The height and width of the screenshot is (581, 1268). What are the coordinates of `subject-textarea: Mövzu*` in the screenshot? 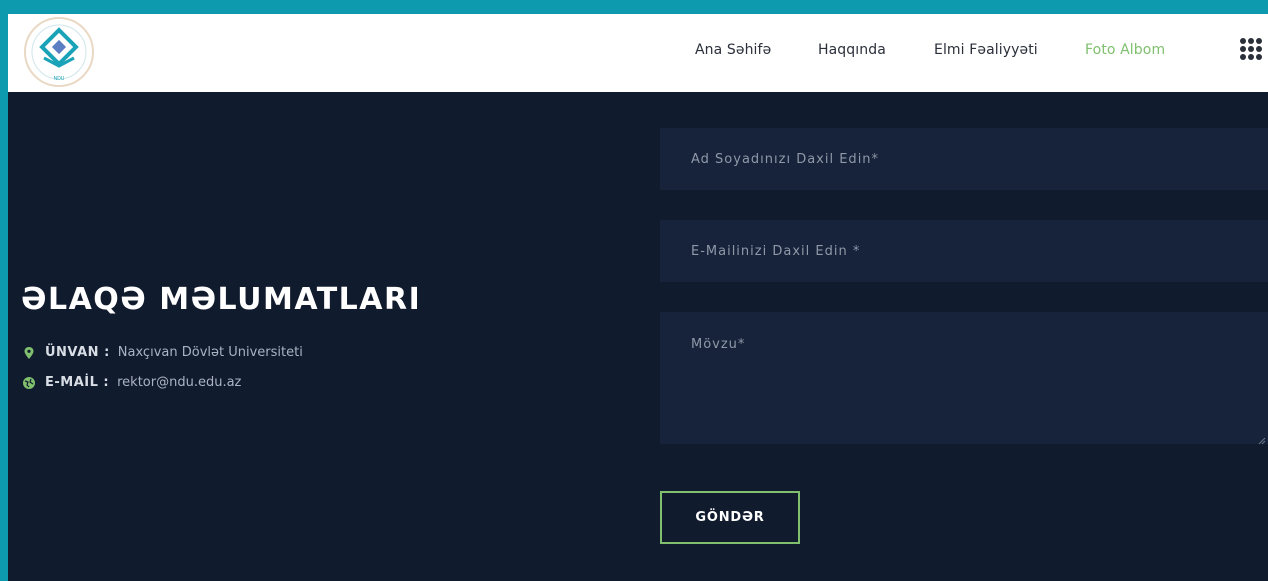 It's located at (964, 378).